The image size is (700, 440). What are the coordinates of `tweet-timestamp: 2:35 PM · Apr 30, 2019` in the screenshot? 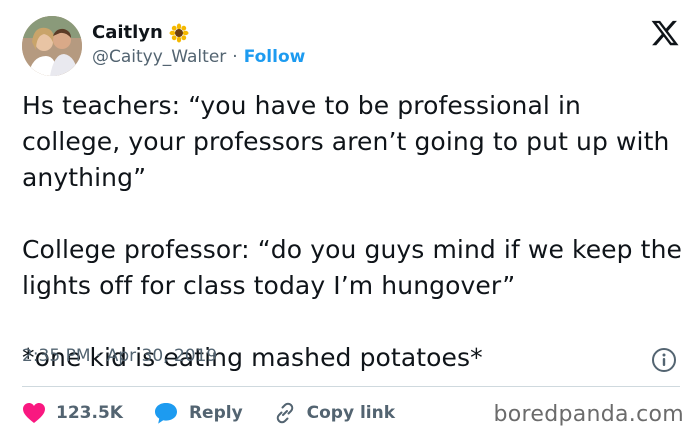 It's located at (119, 356).